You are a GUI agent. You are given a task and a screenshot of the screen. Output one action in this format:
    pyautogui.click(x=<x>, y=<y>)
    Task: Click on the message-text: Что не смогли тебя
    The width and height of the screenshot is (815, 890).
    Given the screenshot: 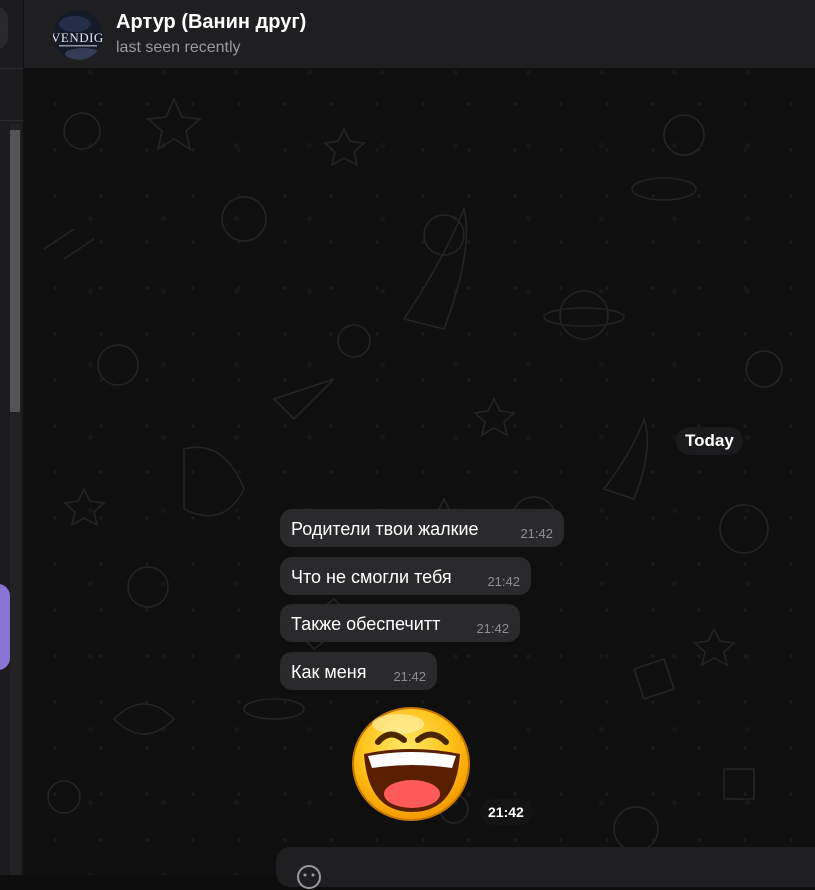 What is the action you would take?
    pyautogui.click(x=371, y=577)
    